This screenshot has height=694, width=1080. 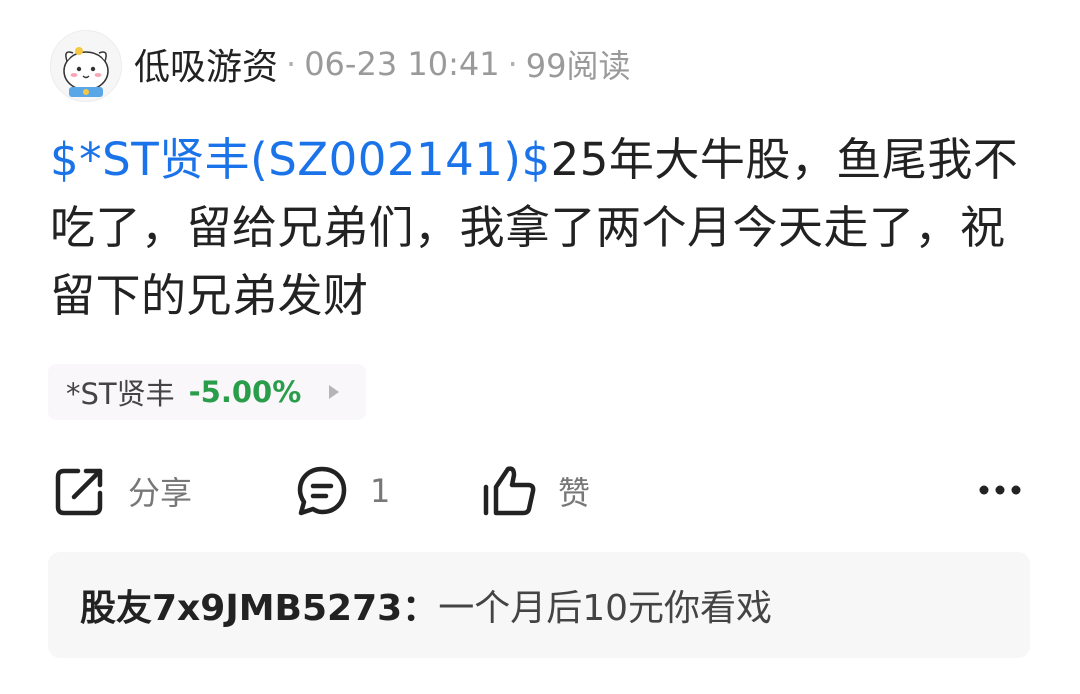 What do you see at coordinates (259, 605) in the screenshot?
I see `comment-username: 股友7x9JMB5273：` at bounding box center [259, 605].